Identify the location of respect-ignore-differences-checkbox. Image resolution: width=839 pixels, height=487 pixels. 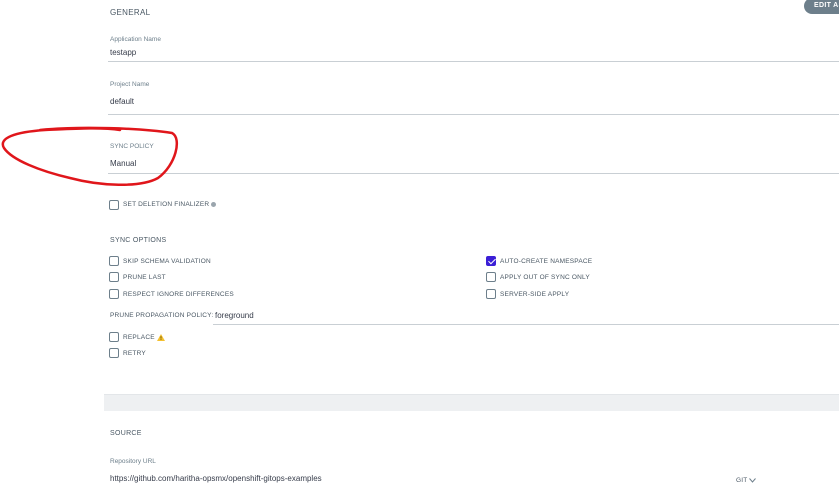
(114, 294).